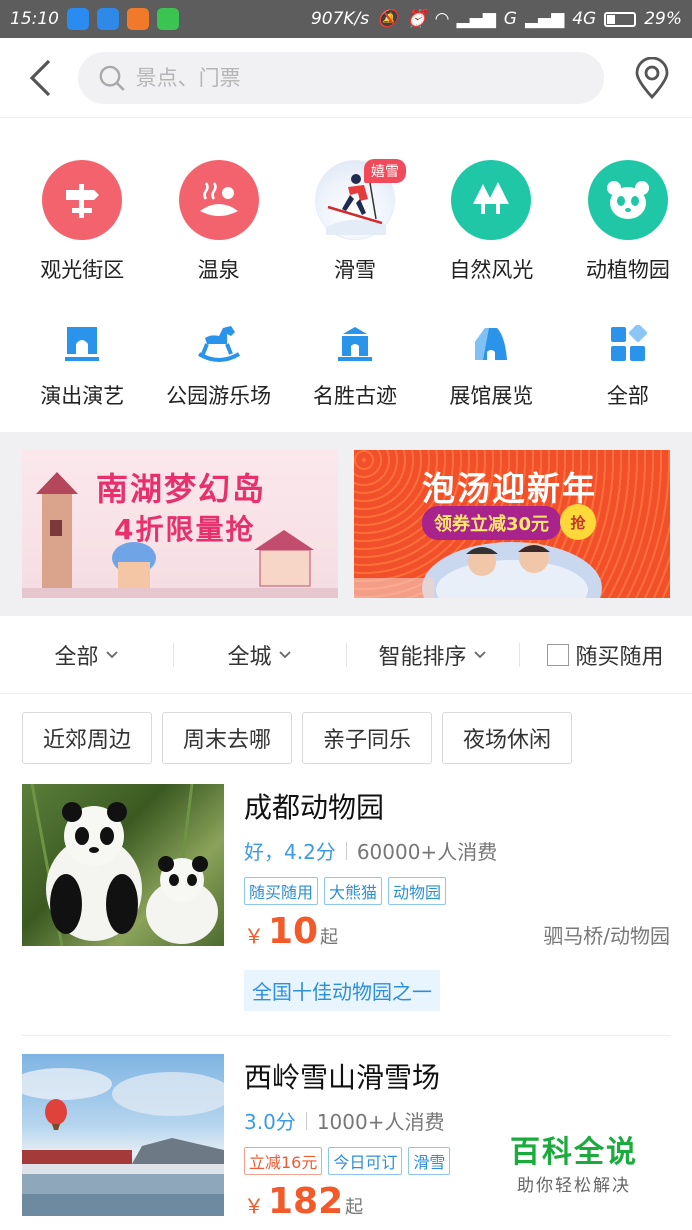 The height and width of the screenshot is (1230, 692). I want to click on category-label: 公园游乐场, so click(219, 396).